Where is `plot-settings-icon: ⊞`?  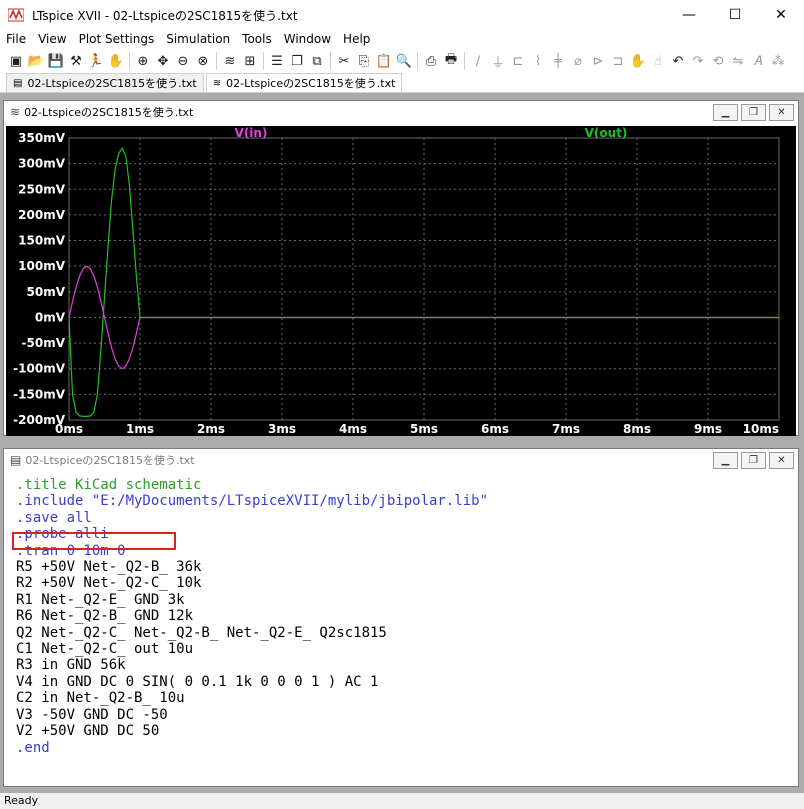
plot-settings-icon: ⊞ is located at coordinates (250, 61).